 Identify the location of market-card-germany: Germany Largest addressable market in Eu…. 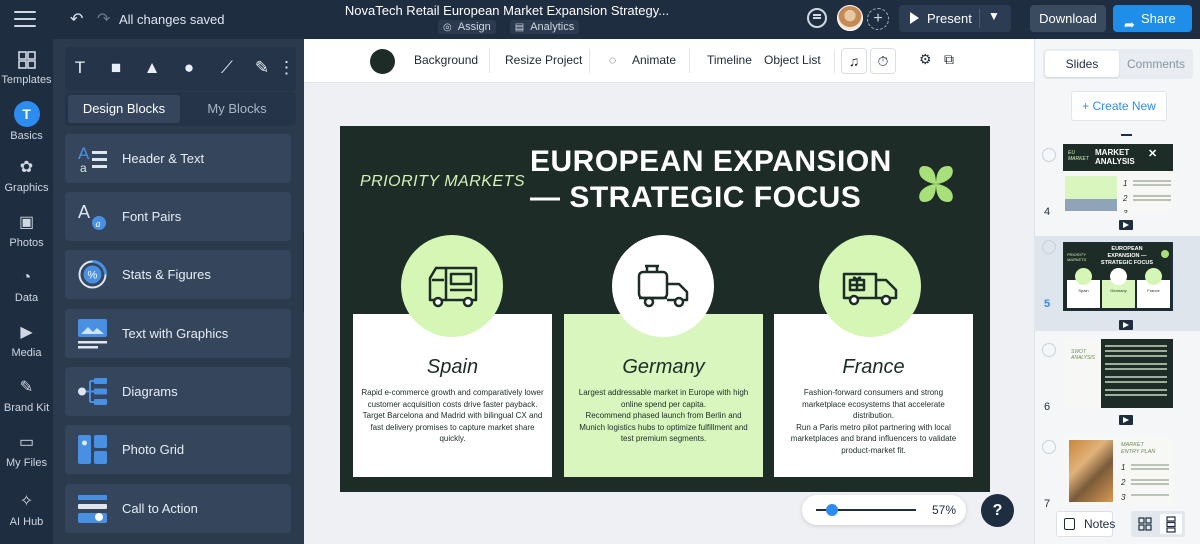
(663, 395).